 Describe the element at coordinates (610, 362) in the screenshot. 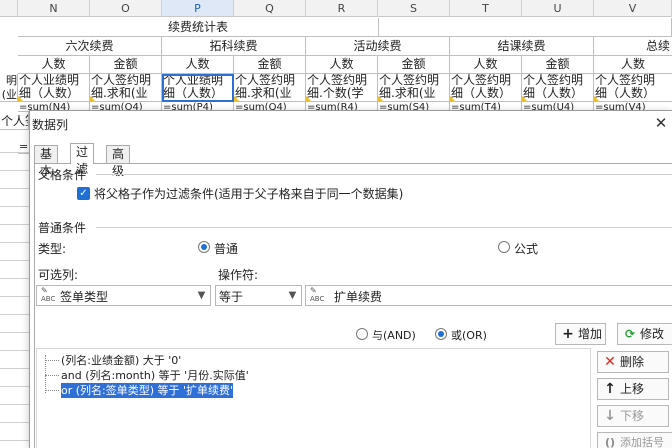

I see `delete-x-icon: ✕` at that location.